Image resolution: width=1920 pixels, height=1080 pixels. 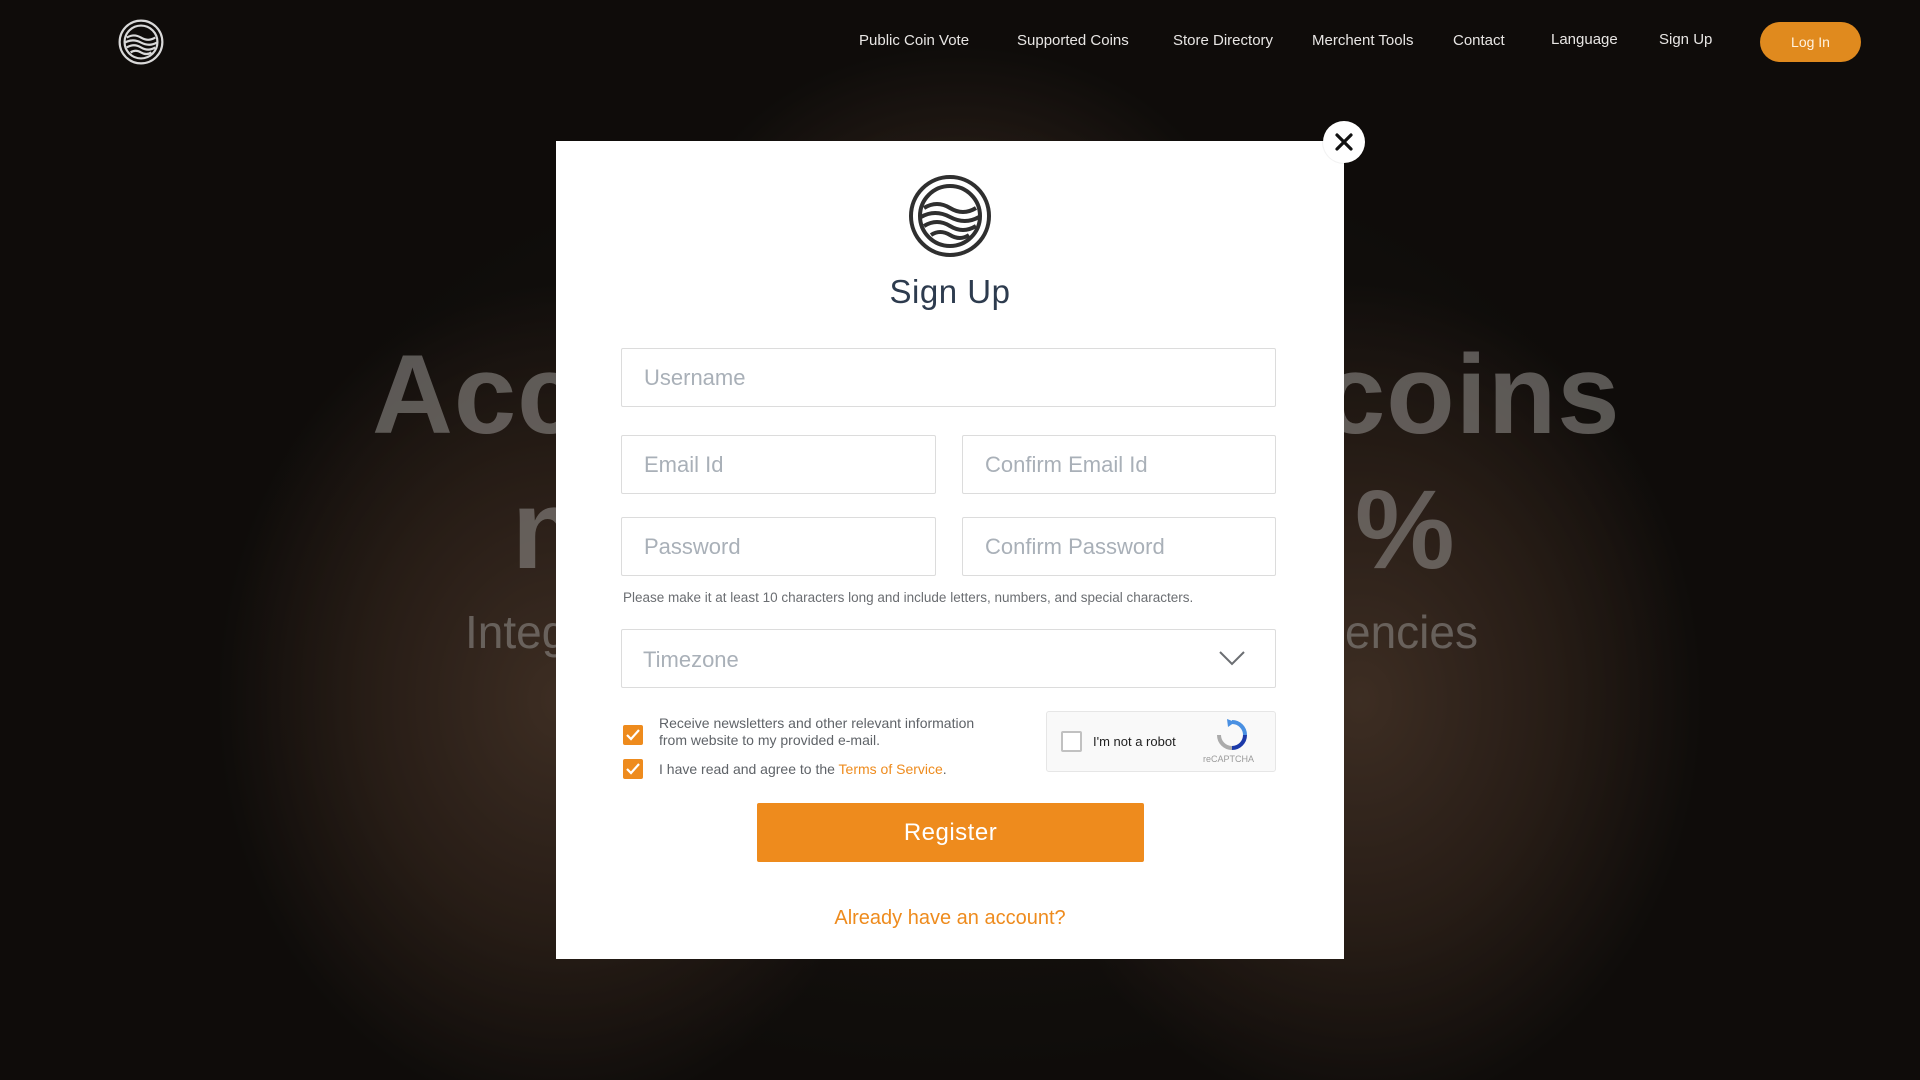 What do you see at coordinates (950, 832) in the screenshot?
I see `register-button: Register` at bounding box center [950, 832].